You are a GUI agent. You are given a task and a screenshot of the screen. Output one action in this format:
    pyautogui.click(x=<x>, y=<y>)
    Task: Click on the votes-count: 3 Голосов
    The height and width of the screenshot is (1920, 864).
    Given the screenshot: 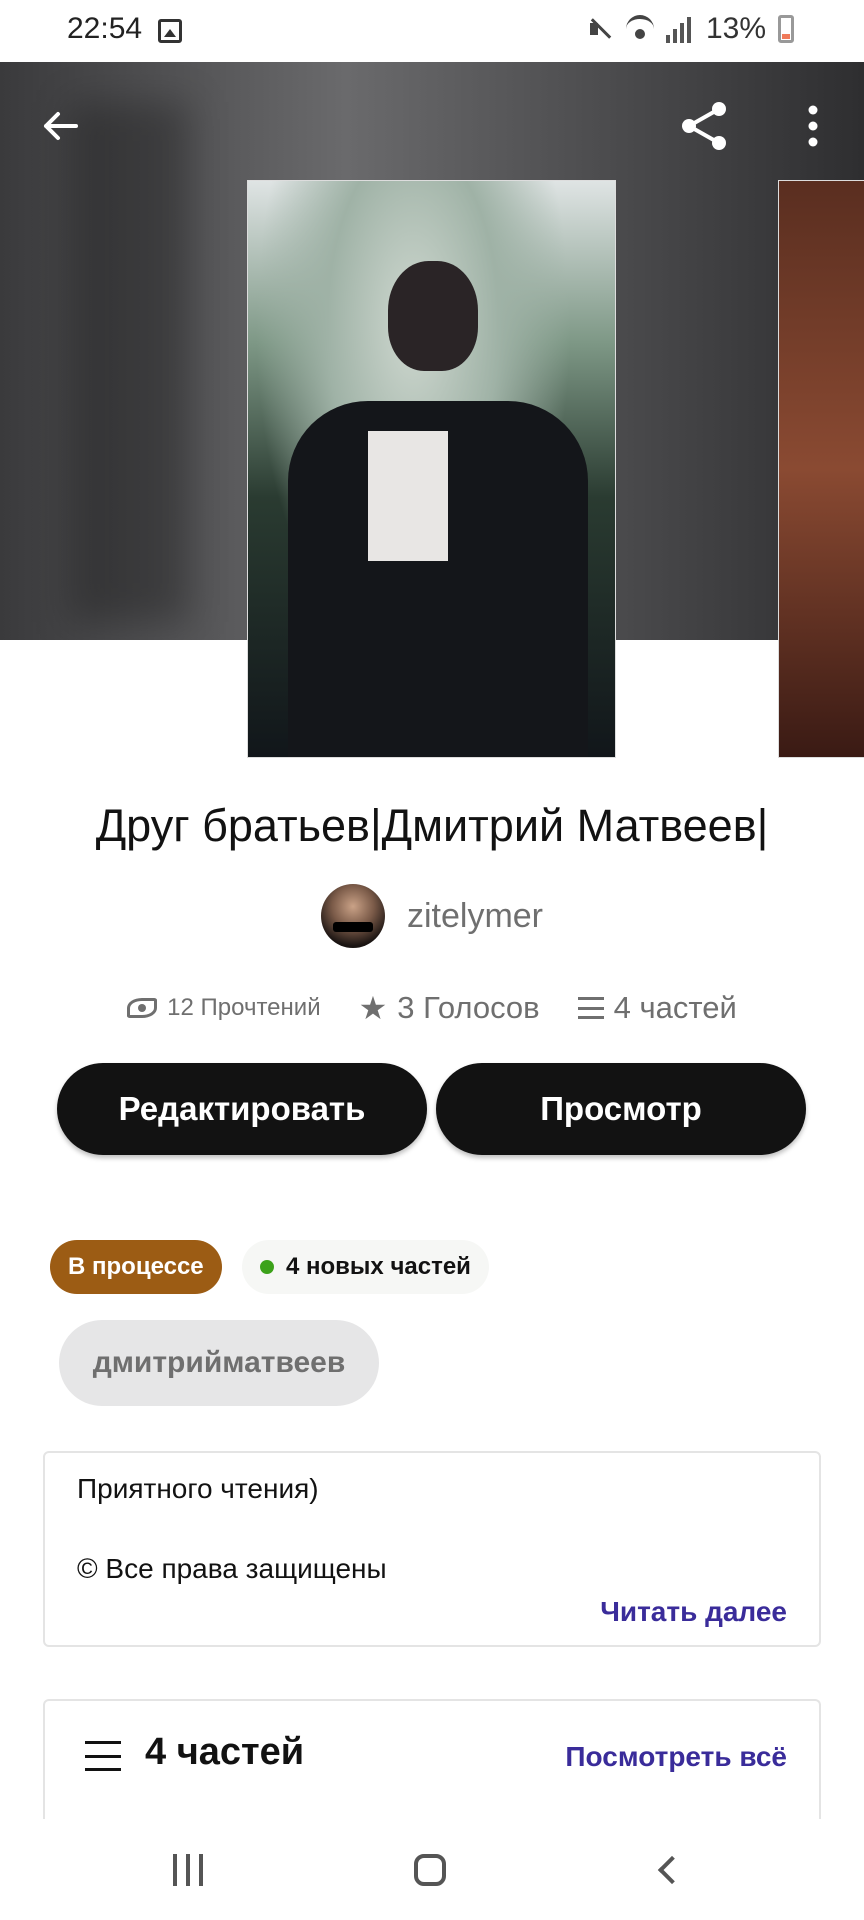 What is the action you would take?
    pyautogui.click(x=468, y=1007)
    